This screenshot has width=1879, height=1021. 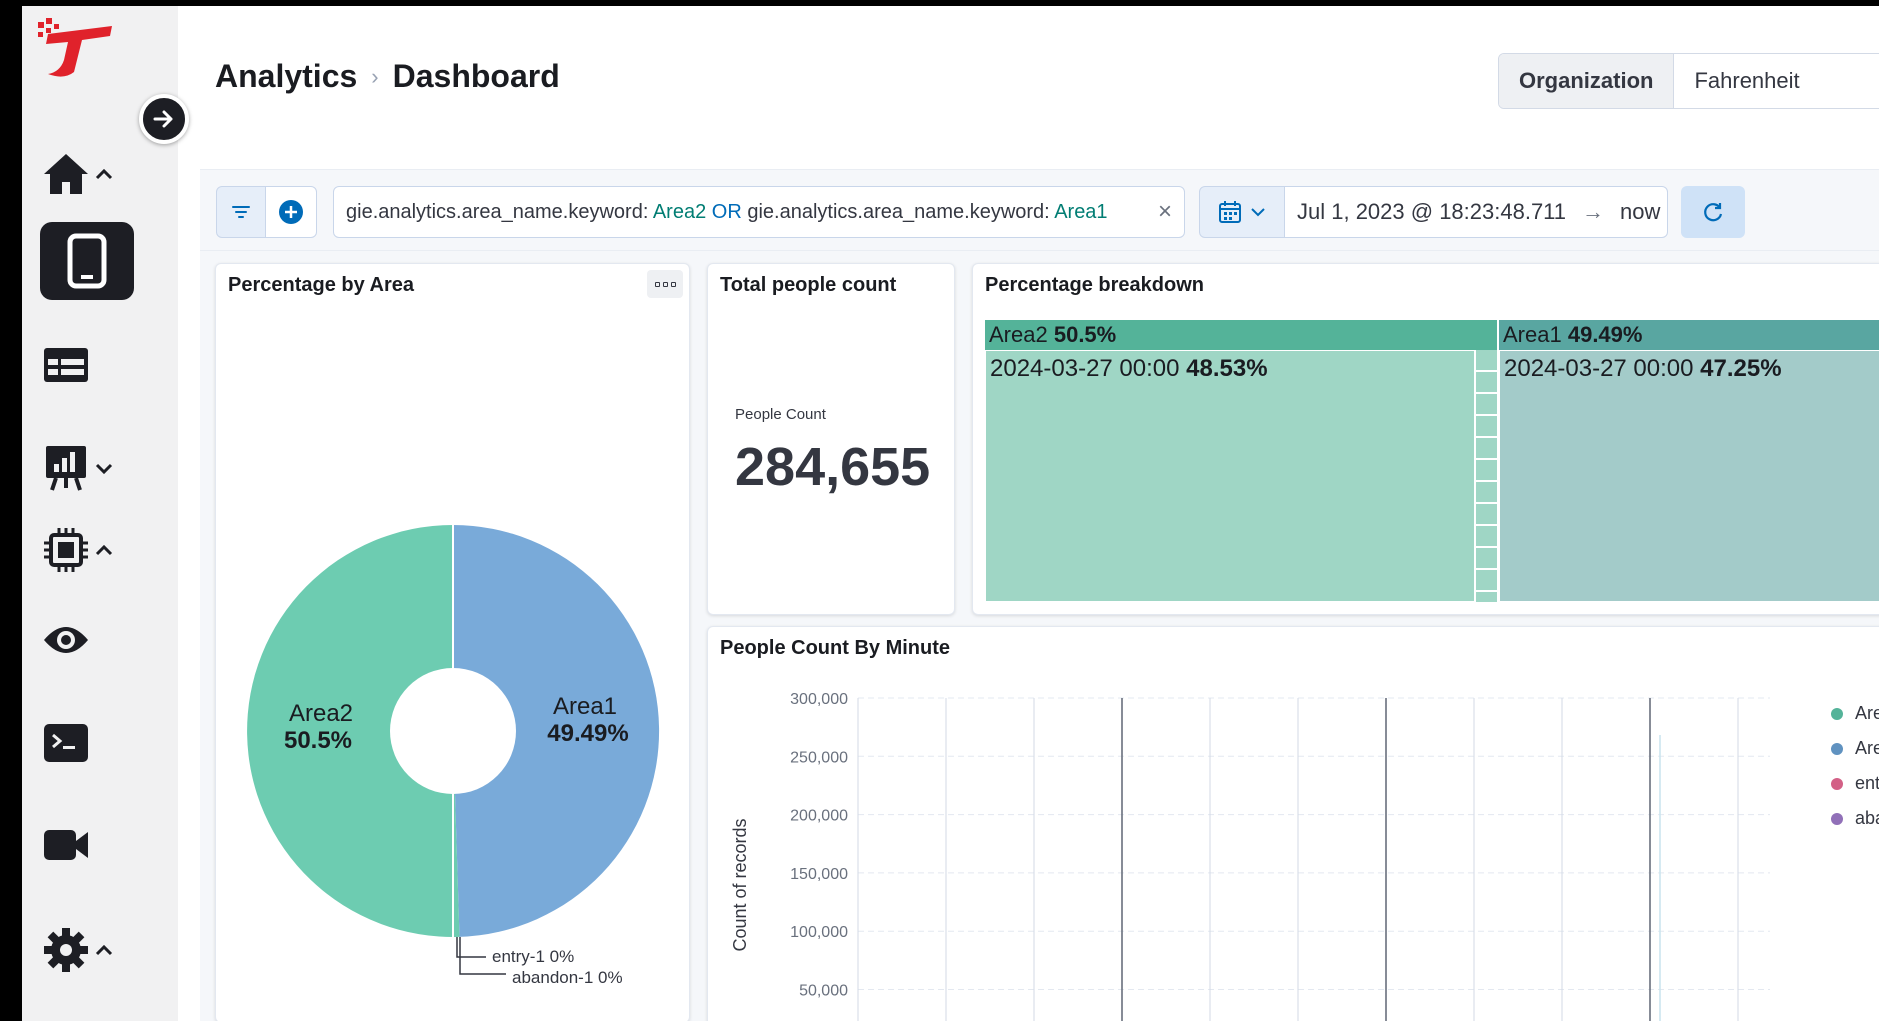 What do you see at coordinates (321, 285) in the screenshot?
I see `panel-title: Percentage by Area` at bounding box center [321, 285].